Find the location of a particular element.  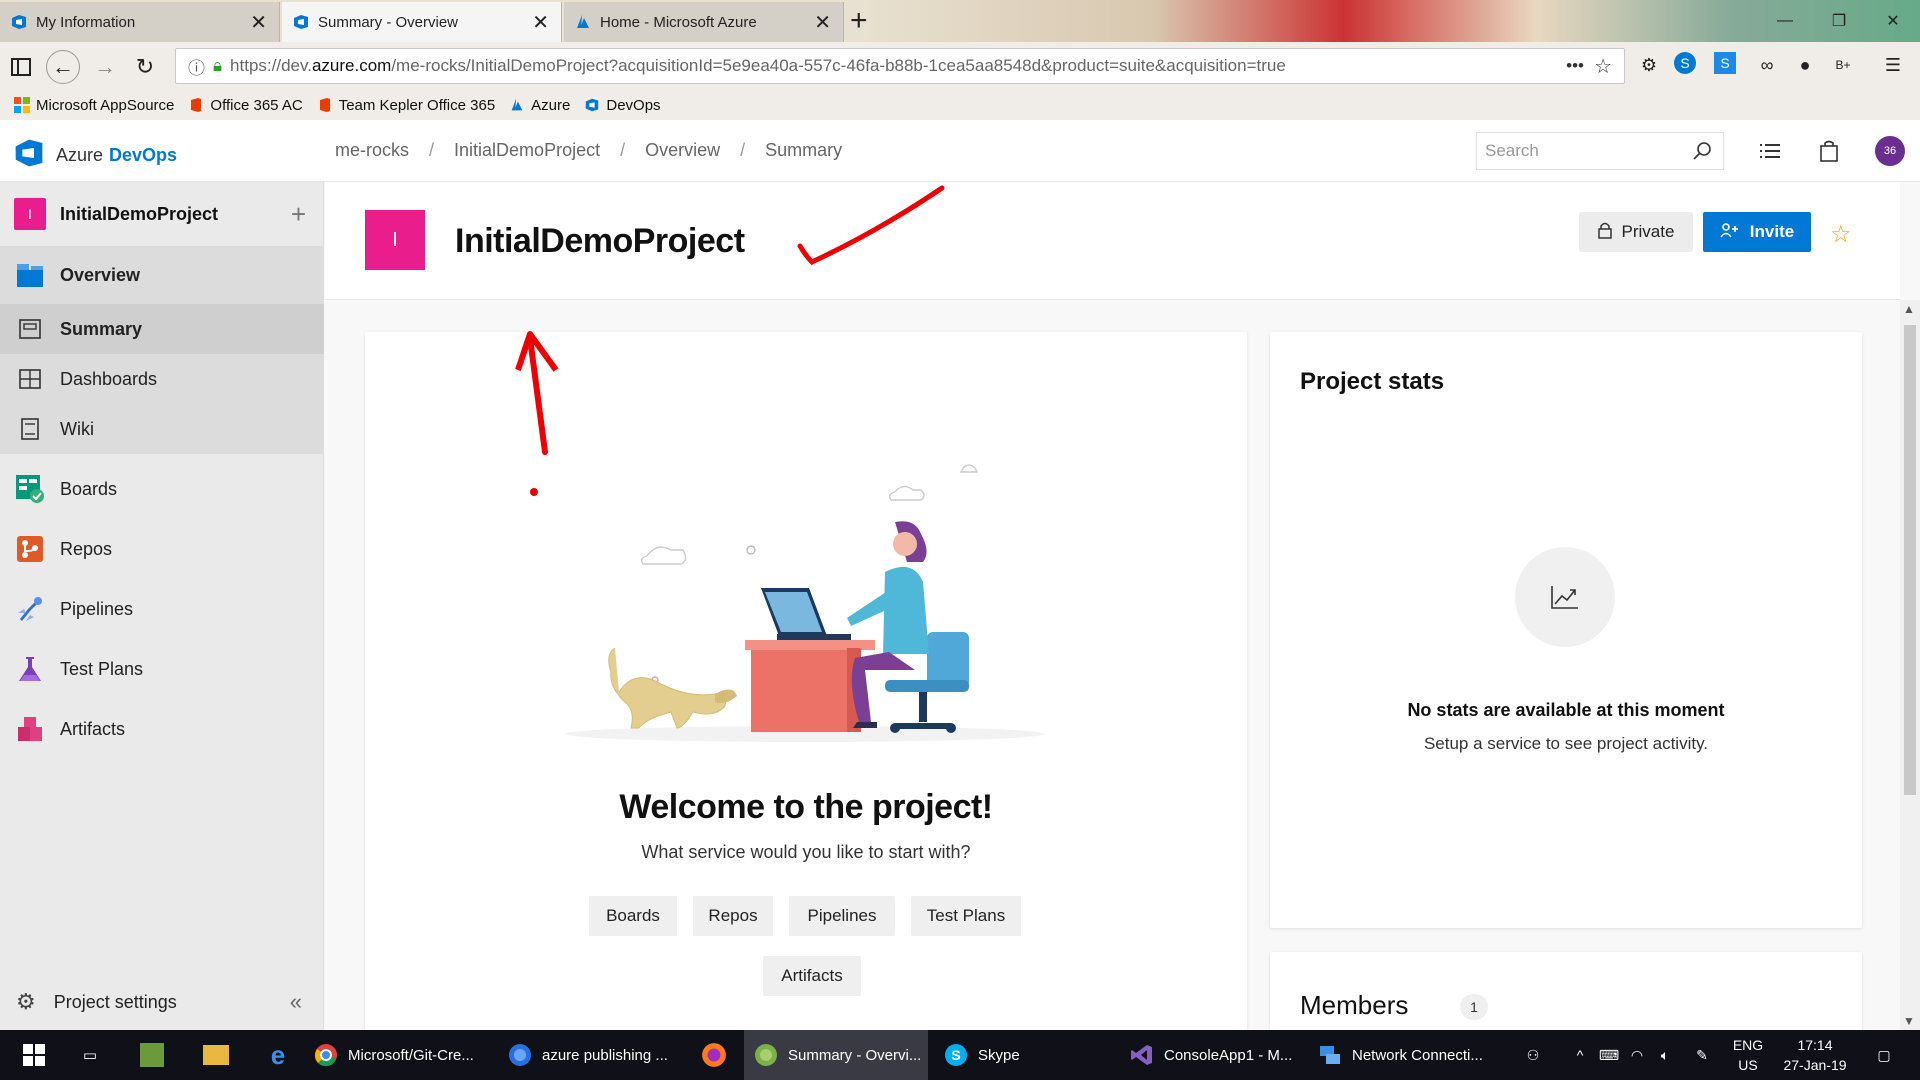

bookmark-label: DevOps is located at coordinates (633, 105).